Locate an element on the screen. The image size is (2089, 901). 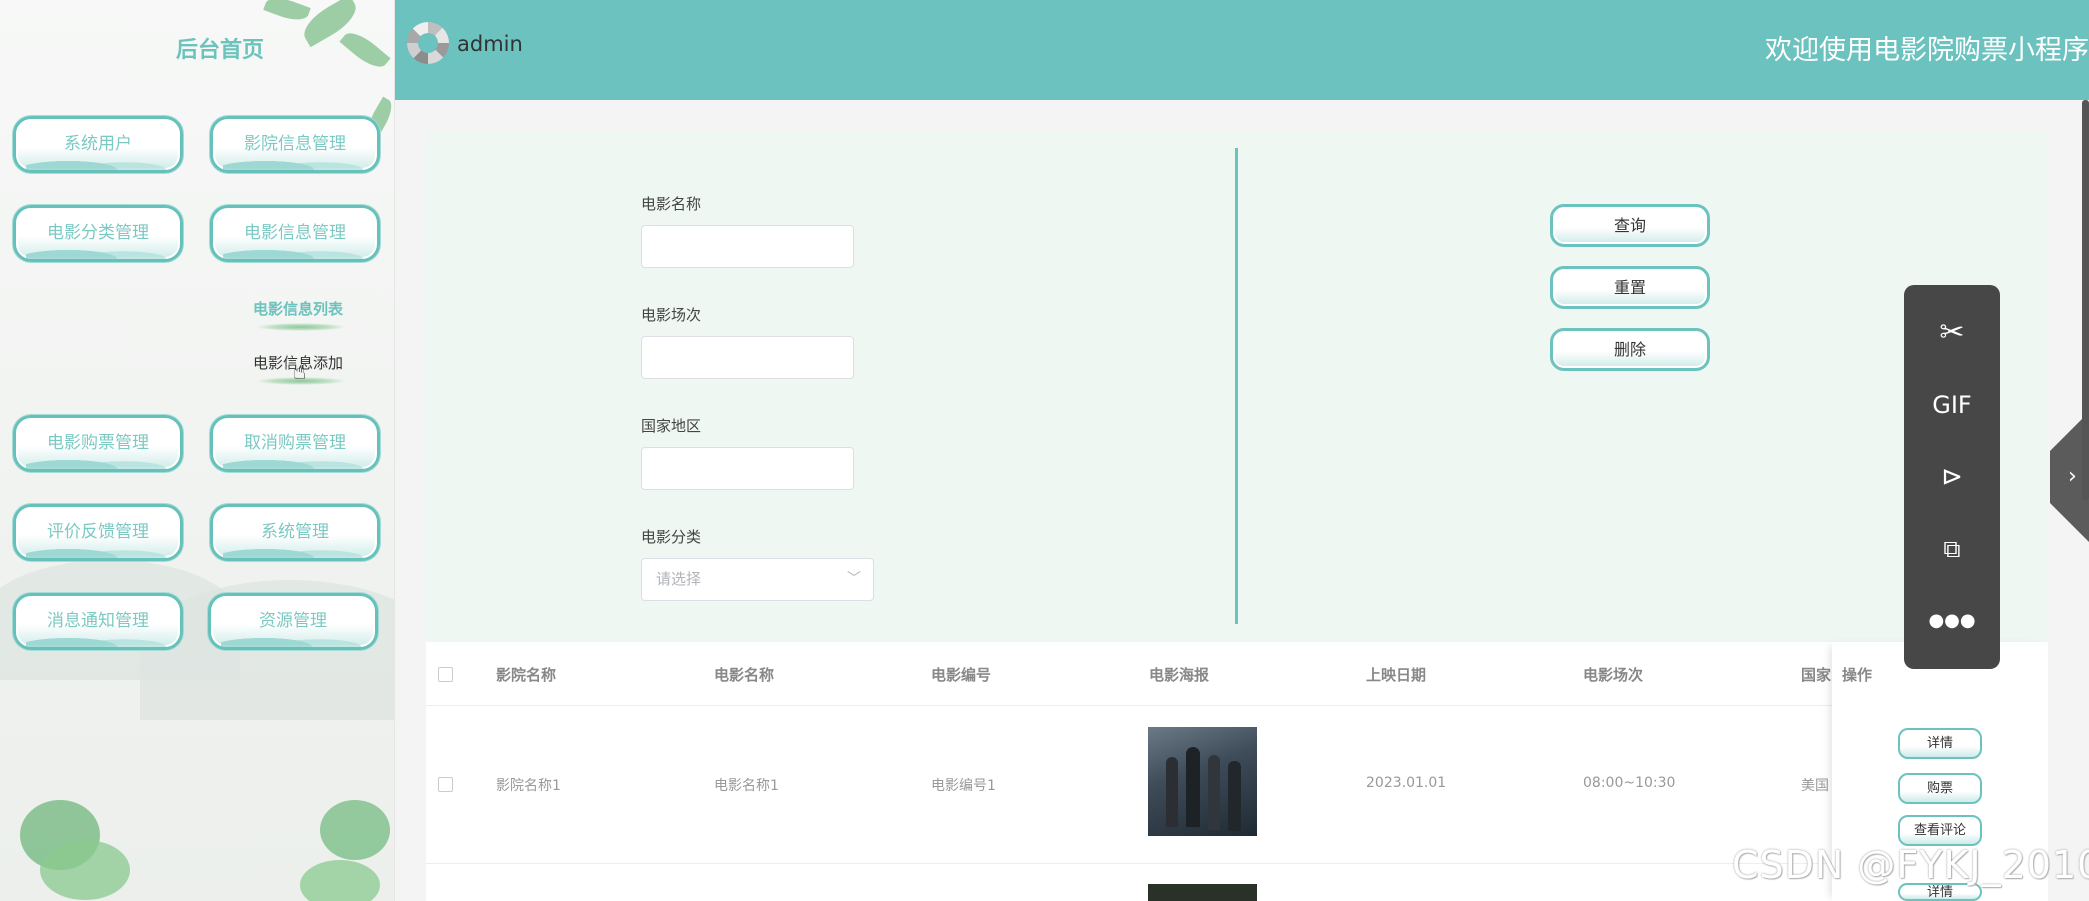
reset-button: 重置 is located at coordinates (1630, 287).